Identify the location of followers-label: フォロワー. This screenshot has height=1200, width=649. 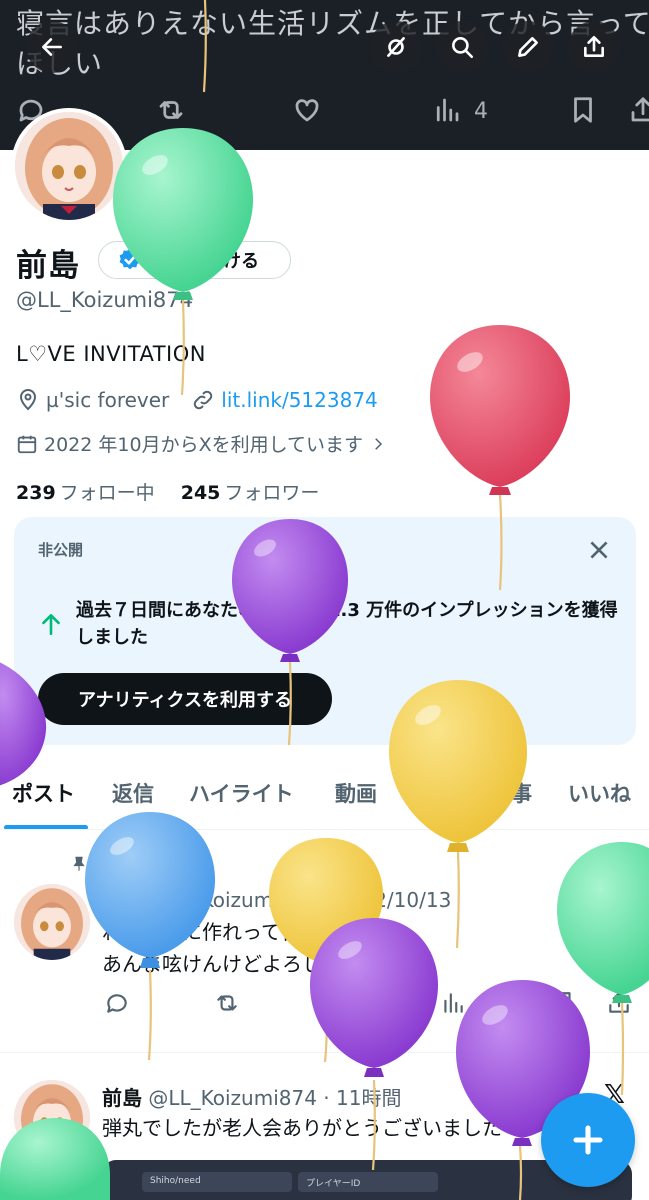
(272, 493).